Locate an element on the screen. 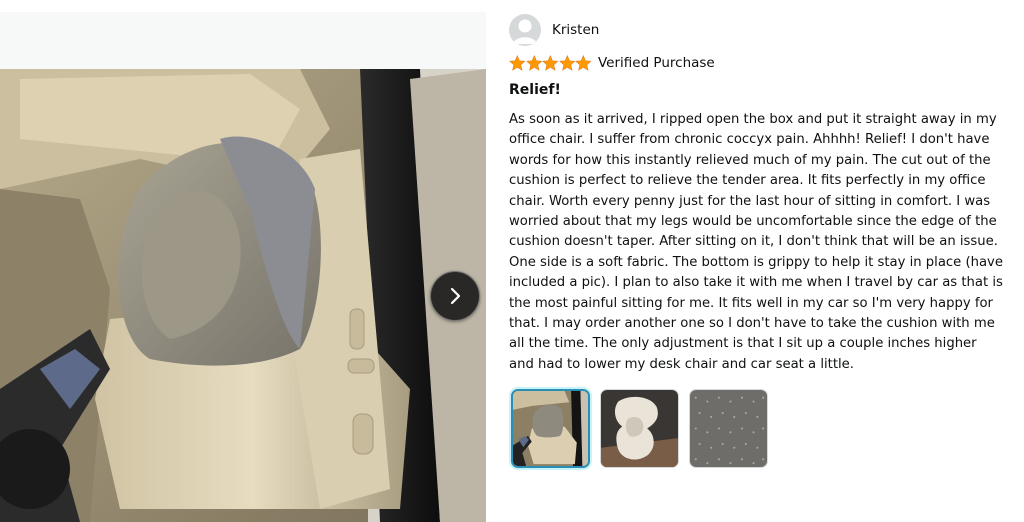  user-silhouette-icon is located at coordinates (525, 31).